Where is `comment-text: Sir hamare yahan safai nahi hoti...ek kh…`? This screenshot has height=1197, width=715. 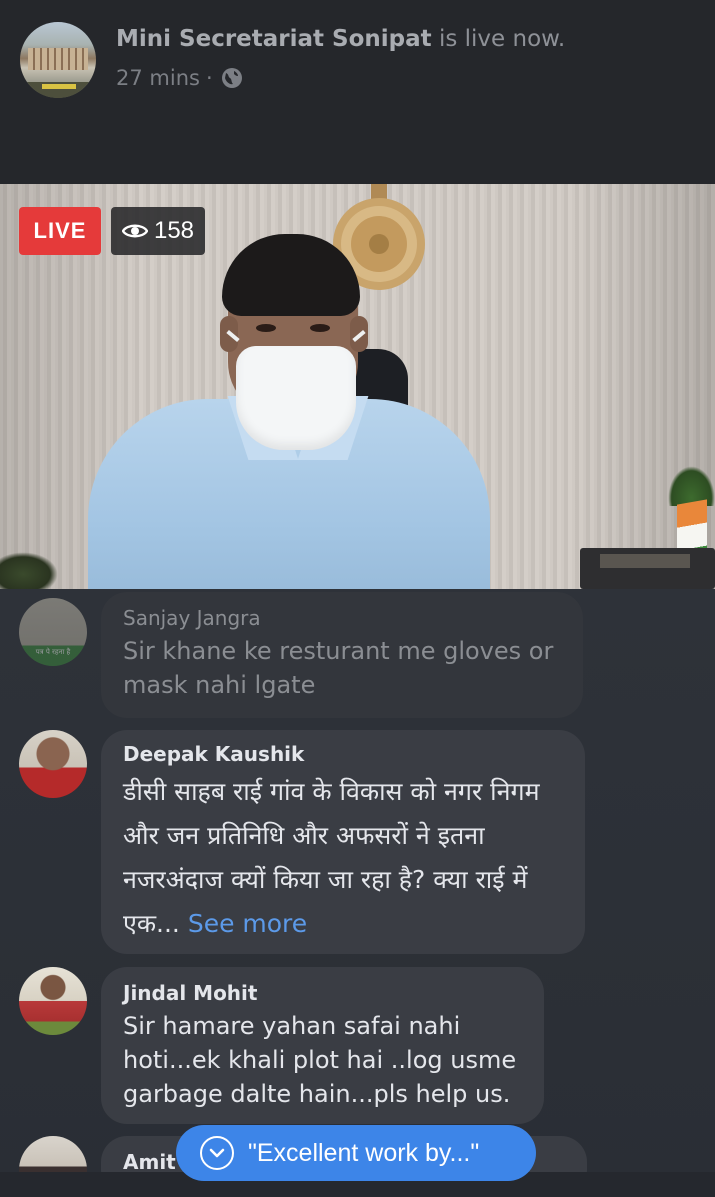
comment-text: Sir hamare yahan safai nahi hoti...ek kh… is located at coordinates (320, 1060).